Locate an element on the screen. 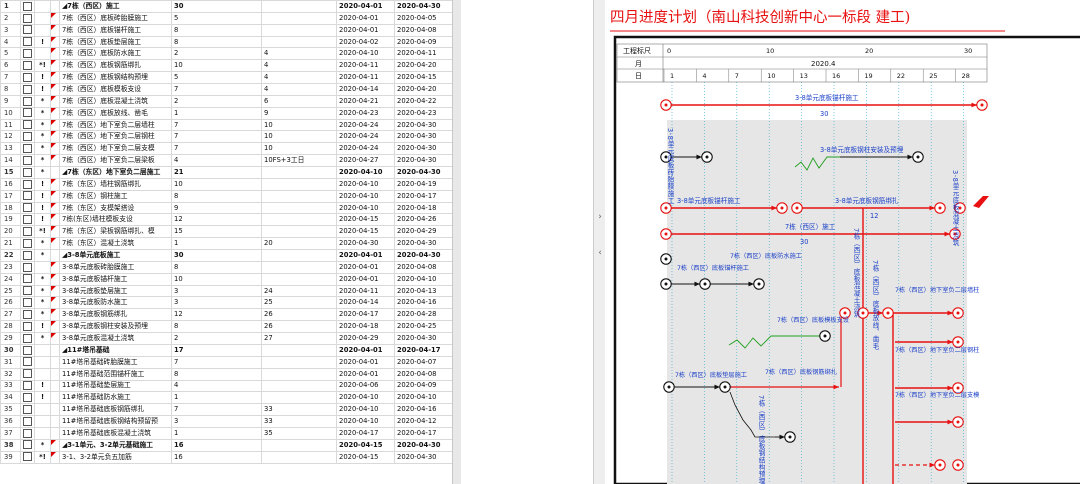 The width and height of the screenshot is (1080, 484). table-row: 17! 7栋（东区）钢柱施工 8 2020-04-10 2020-04-17 is located at coordinates (226, 196).